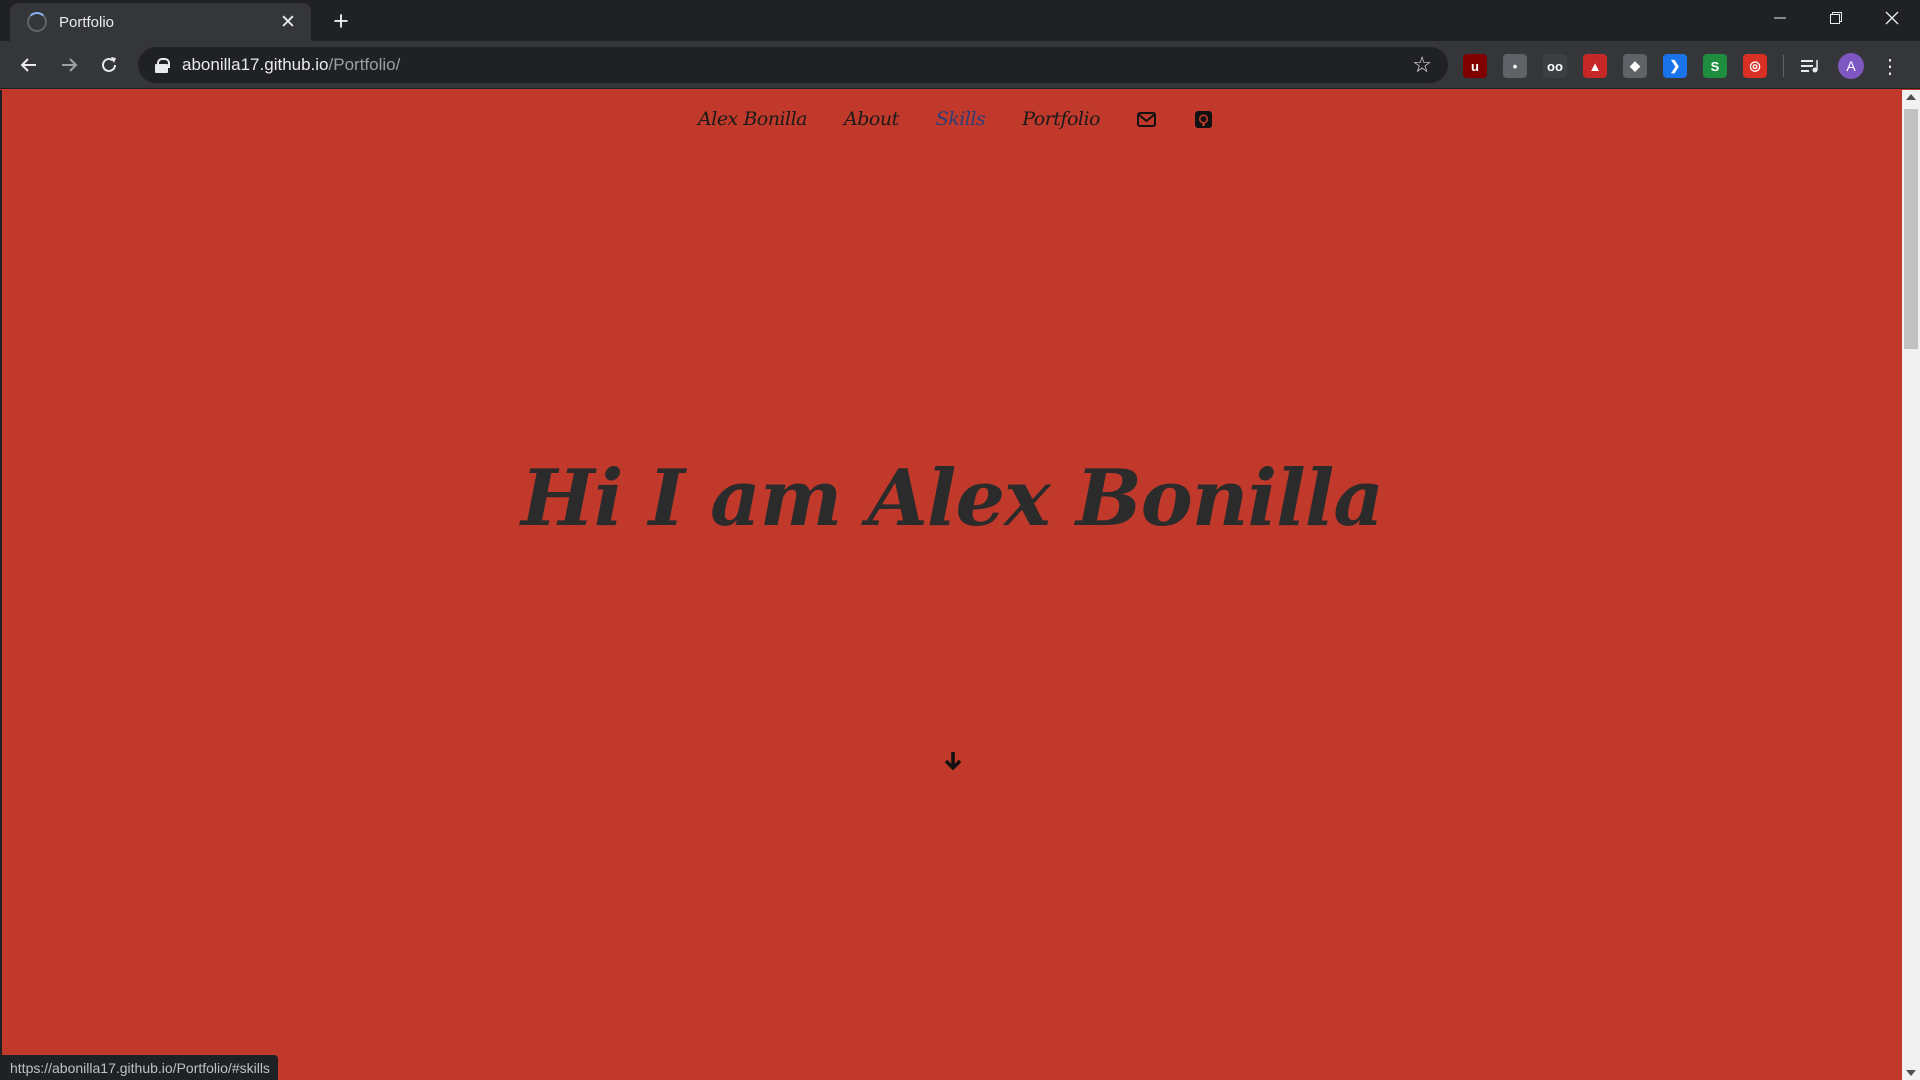 The width and height of the screenshot is (1920, 1080). Describe the element at coordinates (1555, 66) in the screenshot. I see `reader-glasses-icon: oo` at that location.